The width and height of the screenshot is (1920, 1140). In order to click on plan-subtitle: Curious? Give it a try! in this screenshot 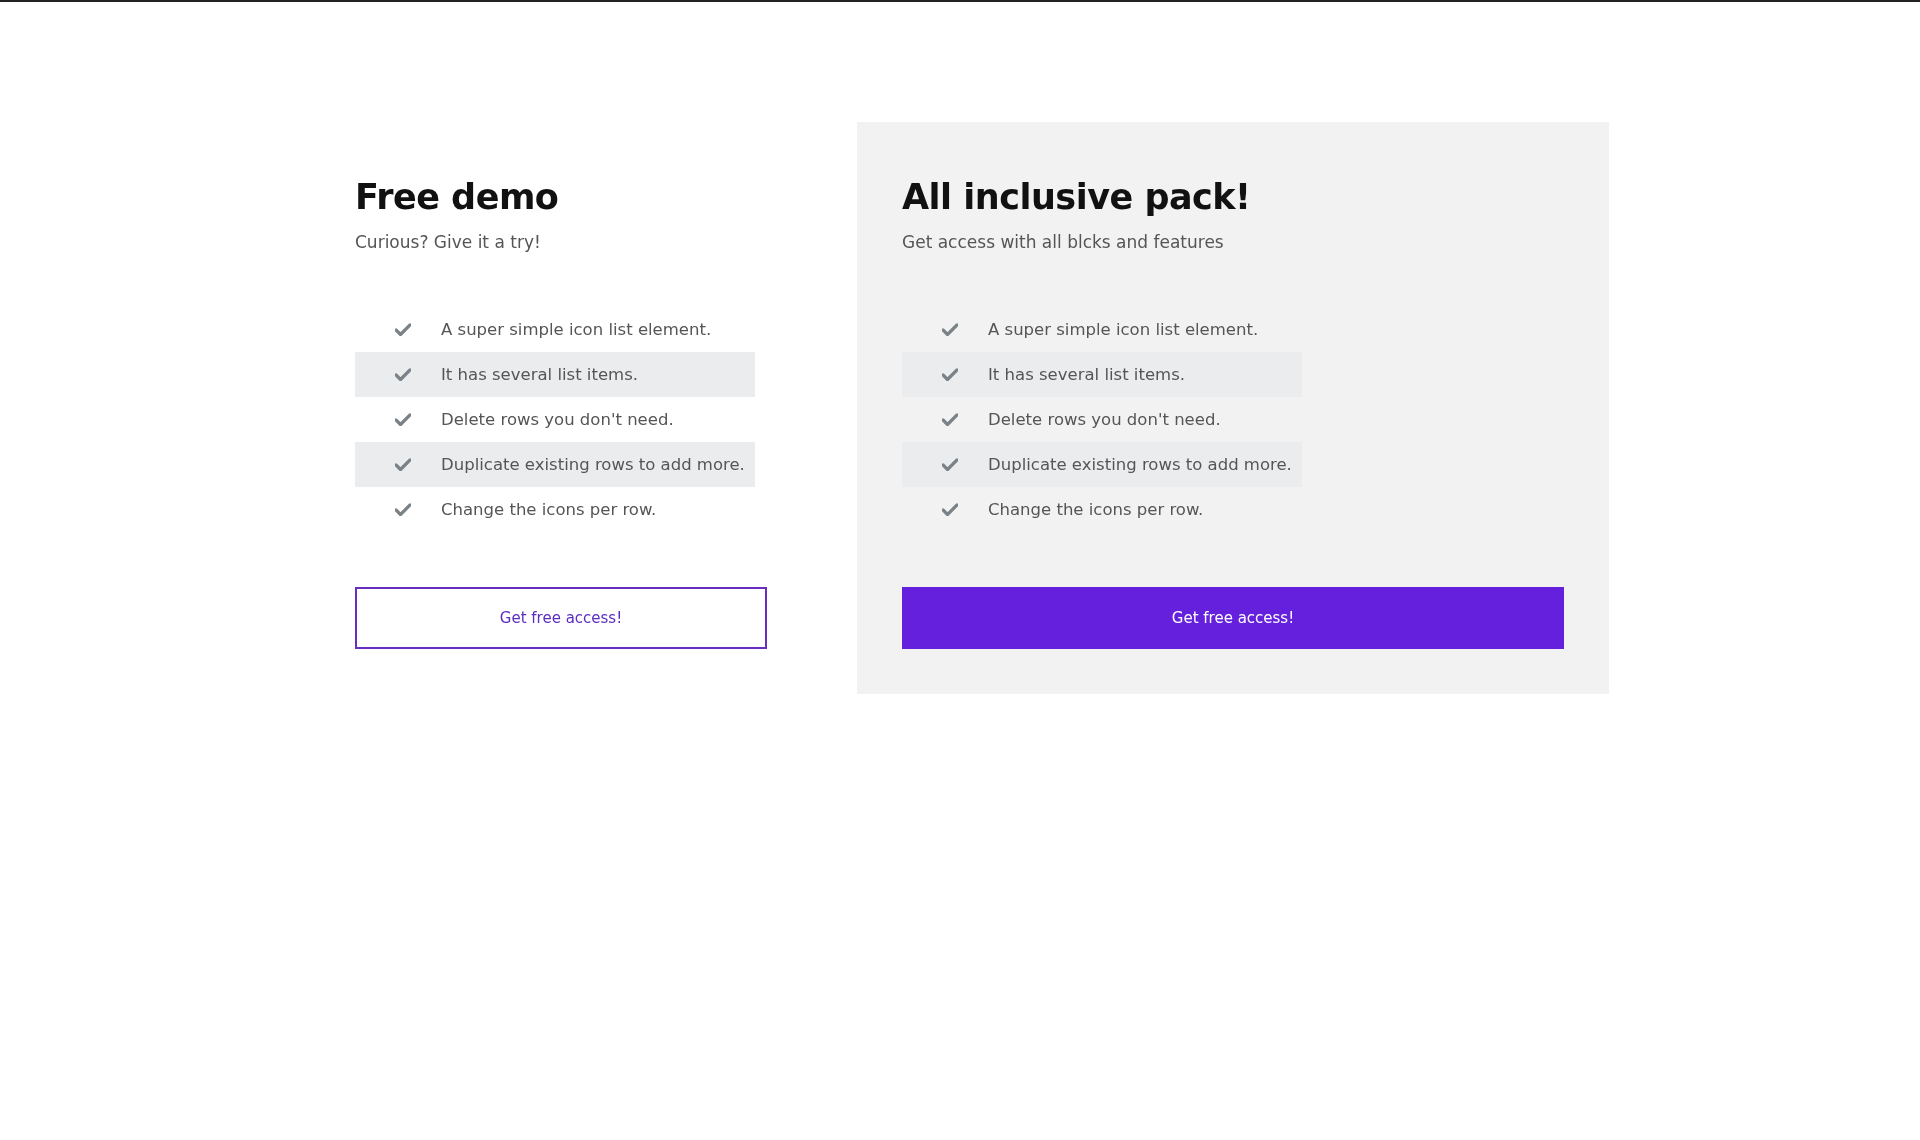, I will do `click(448, 242)`.